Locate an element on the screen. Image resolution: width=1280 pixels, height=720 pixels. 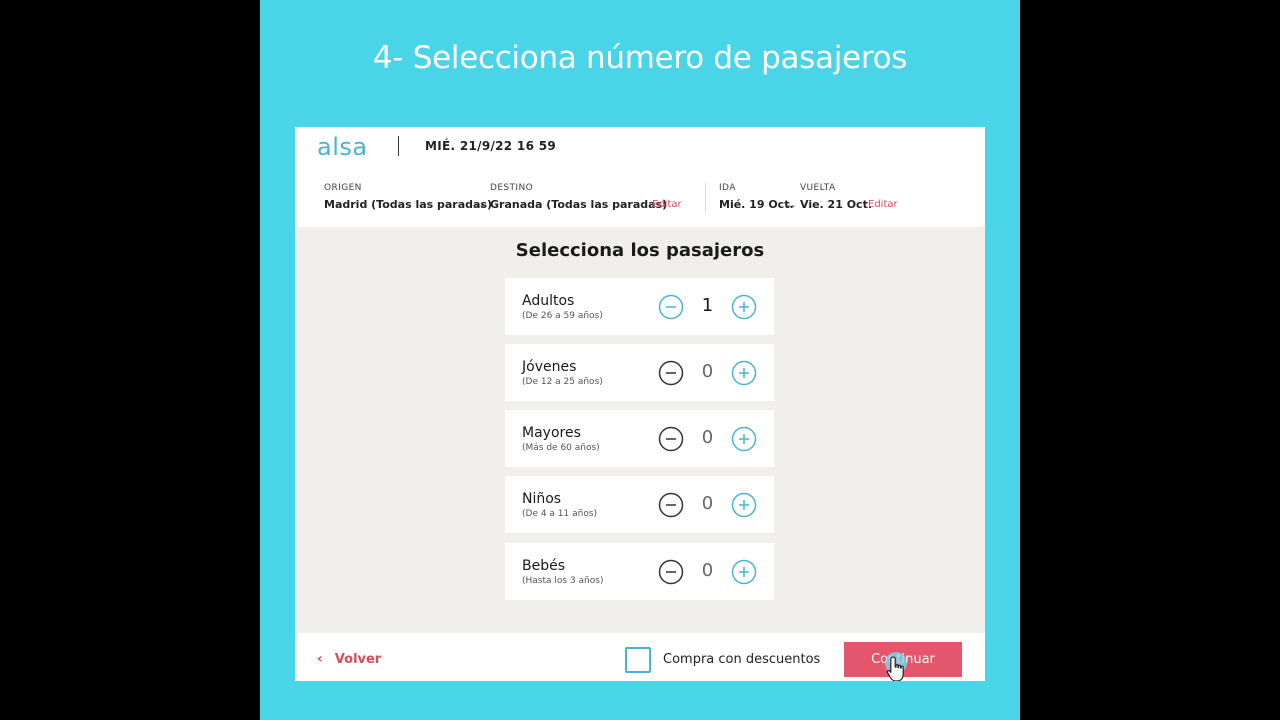
decrease-jovenes-button is located at coordinates (671, 373).